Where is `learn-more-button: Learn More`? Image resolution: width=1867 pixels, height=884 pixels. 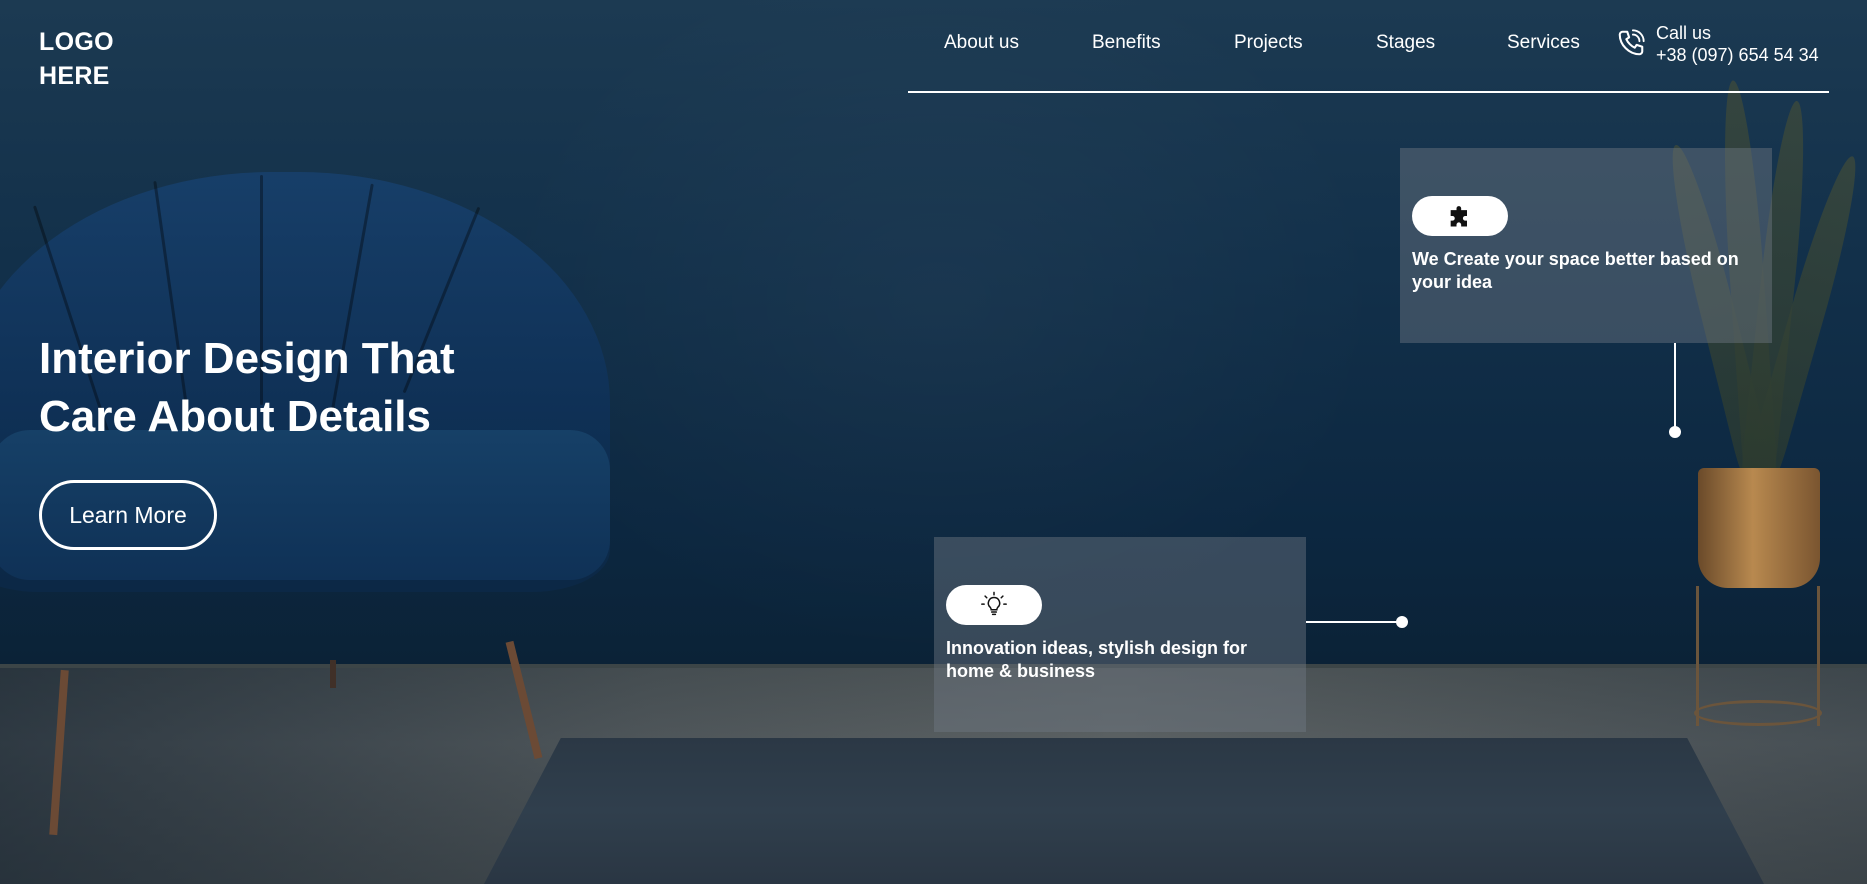
learn-more-button: Learn More is located at coordinates (128, 515).